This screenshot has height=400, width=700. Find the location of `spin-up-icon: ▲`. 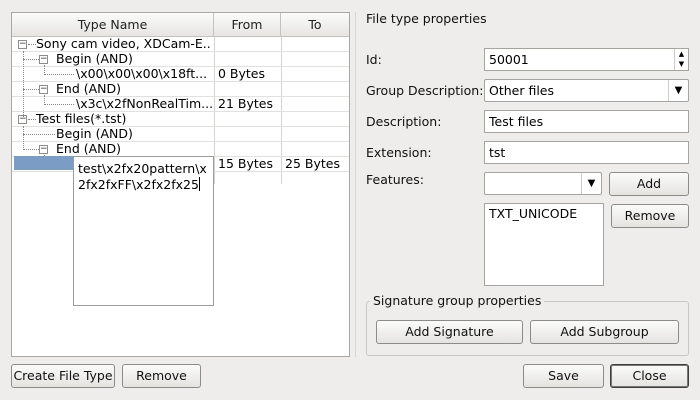

spin-up-icon: ▲ is located at coordinates (681, 54).